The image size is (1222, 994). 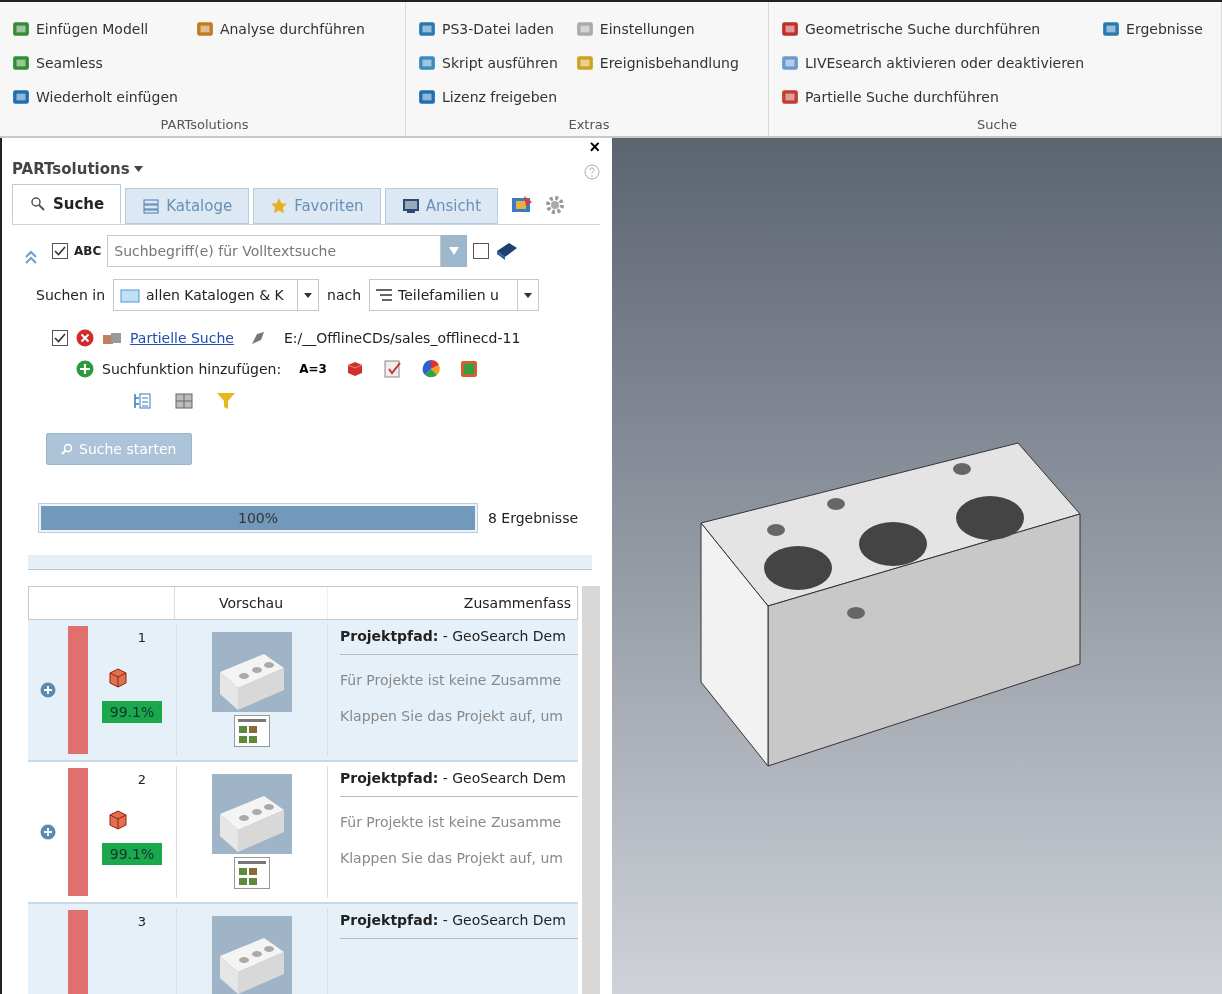 I want to click on checklist-icon, so click(x=392, y=369).